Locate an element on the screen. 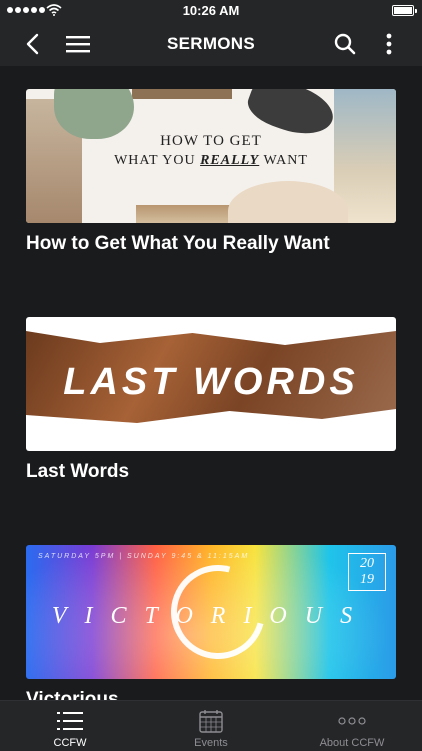  calendar-icon is located at coordinates (211, 721).